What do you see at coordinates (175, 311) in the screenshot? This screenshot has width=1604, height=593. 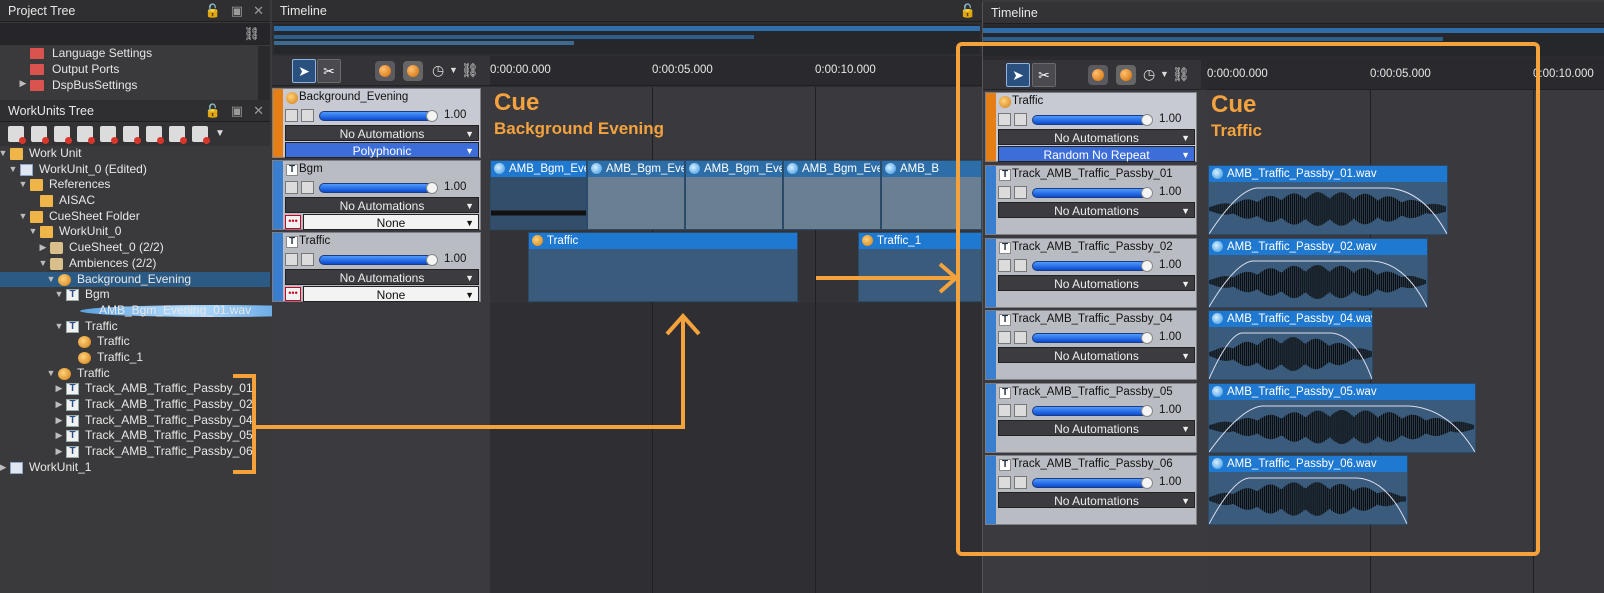 I see `tree-row: AMB_Bgm_Evening_01.wav` at bounding box center [175, 311].